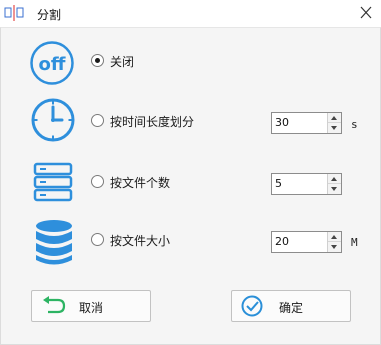  I want to click on file-count-value: 5, so click(278, 183).